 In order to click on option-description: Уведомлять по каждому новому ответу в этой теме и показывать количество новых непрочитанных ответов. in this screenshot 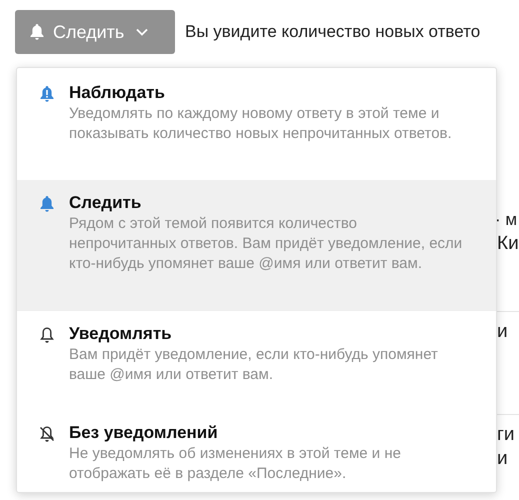, I will do `click(261, 124)`.